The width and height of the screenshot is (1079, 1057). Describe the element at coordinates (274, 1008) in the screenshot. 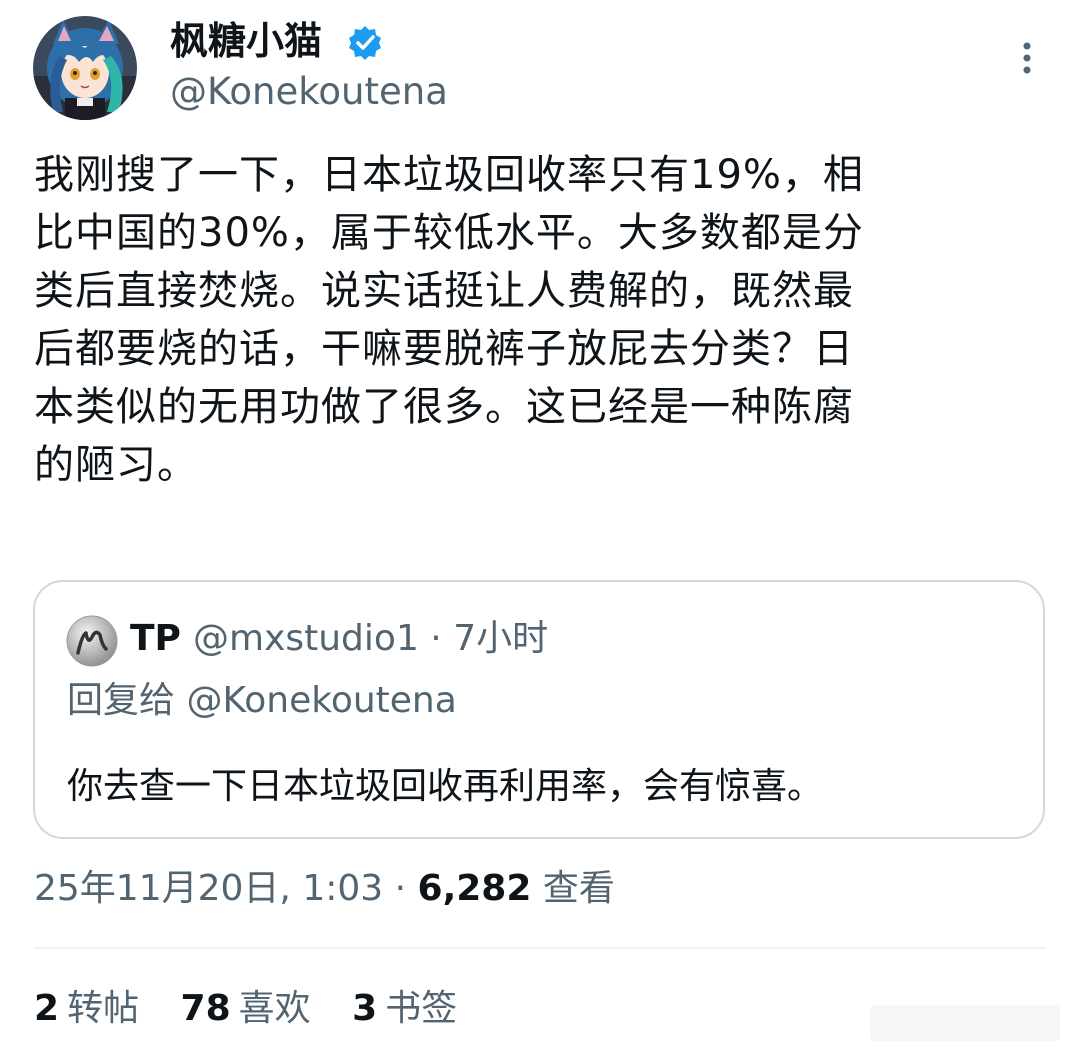

I see `likes-label: 喜欢` at that location.